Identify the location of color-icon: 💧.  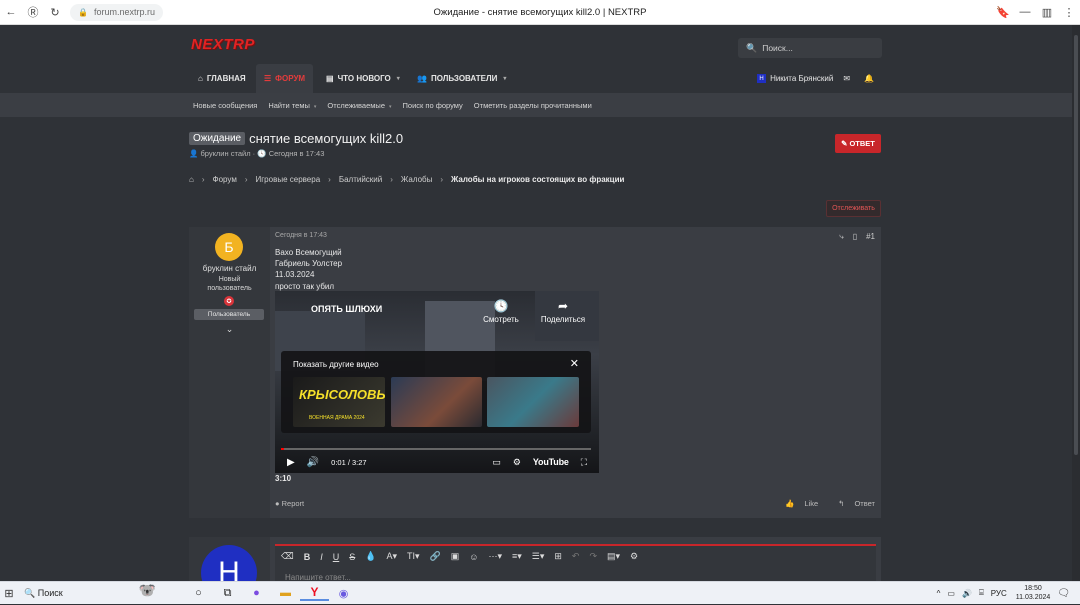
(370, 556).